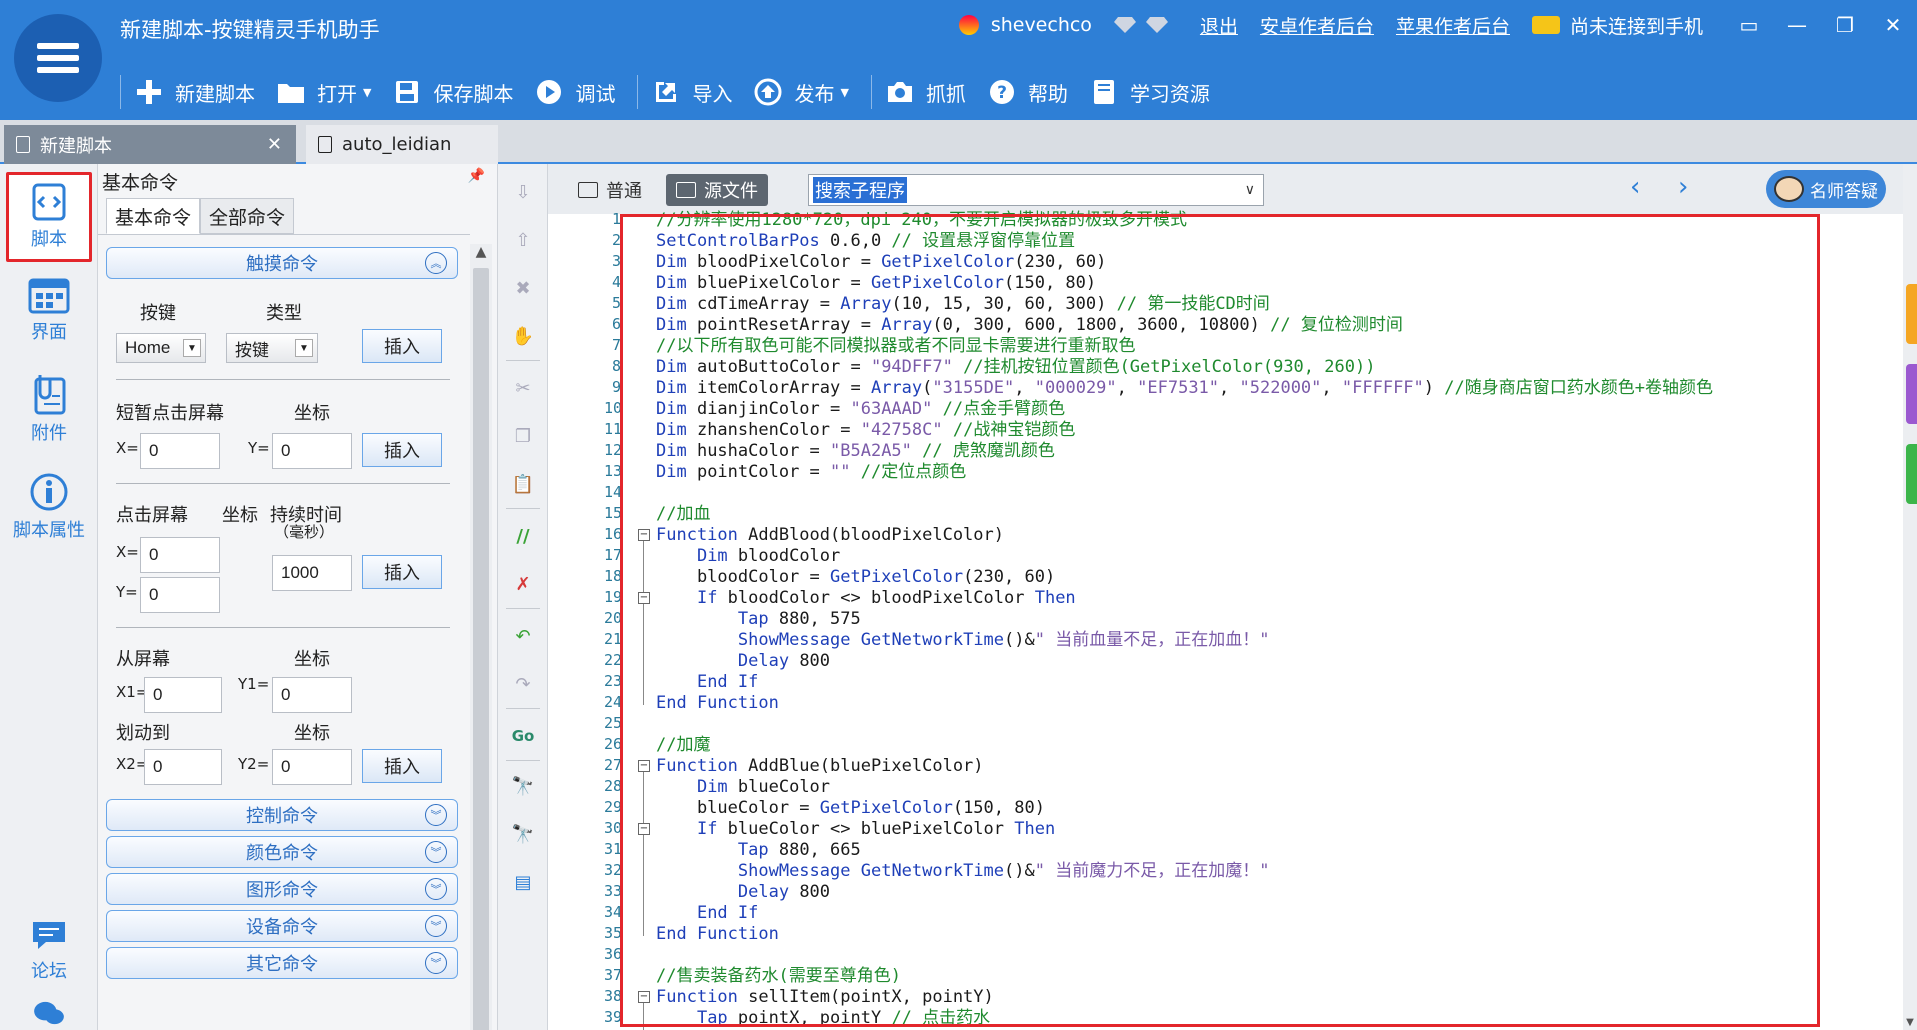 This screenshot has height=1030, width=1917. Describe the element at coordinates (150, 144) in the screenshot. I see `doc-tab-new-script: 新建脚本 ✕` at that location.